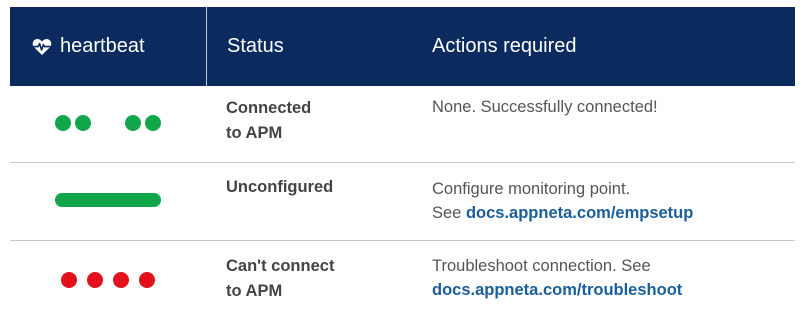 The width and height of the screenshot is (804, 312). I want to click on action-line: See docs.appneta.com/empsetup, so click(612, 213).